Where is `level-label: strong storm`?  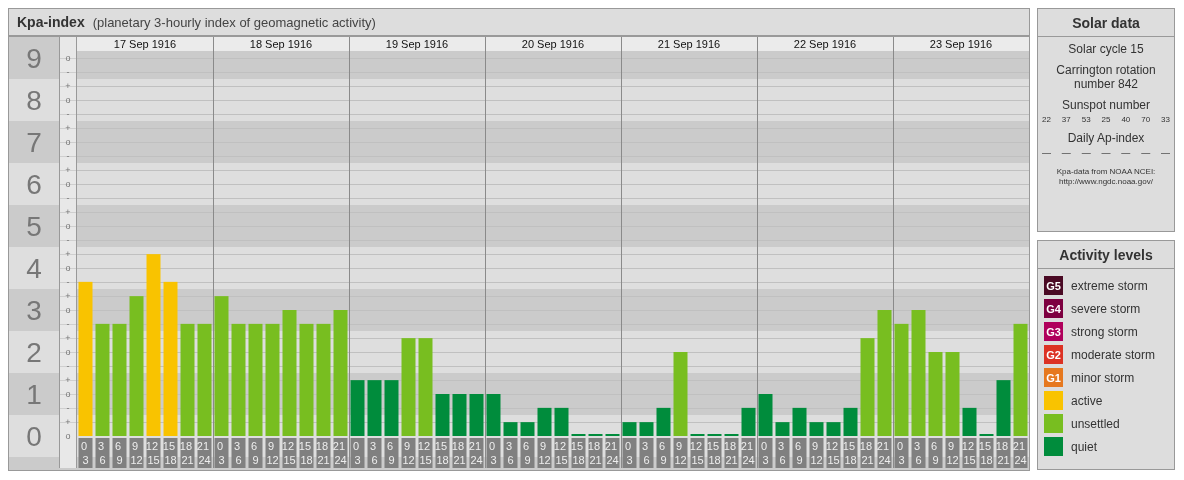
level-label: strong storm is located at coordinates (1104, 331).